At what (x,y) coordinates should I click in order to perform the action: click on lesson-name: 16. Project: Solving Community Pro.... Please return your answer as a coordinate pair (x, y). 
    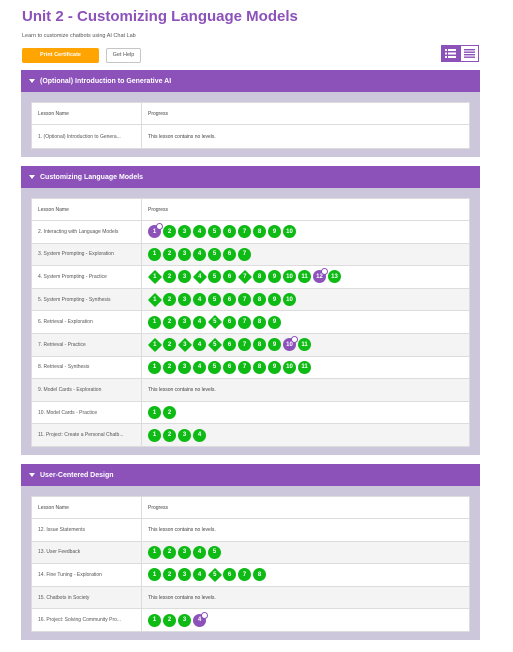
    Looking at the image, I should click on (86, 620).